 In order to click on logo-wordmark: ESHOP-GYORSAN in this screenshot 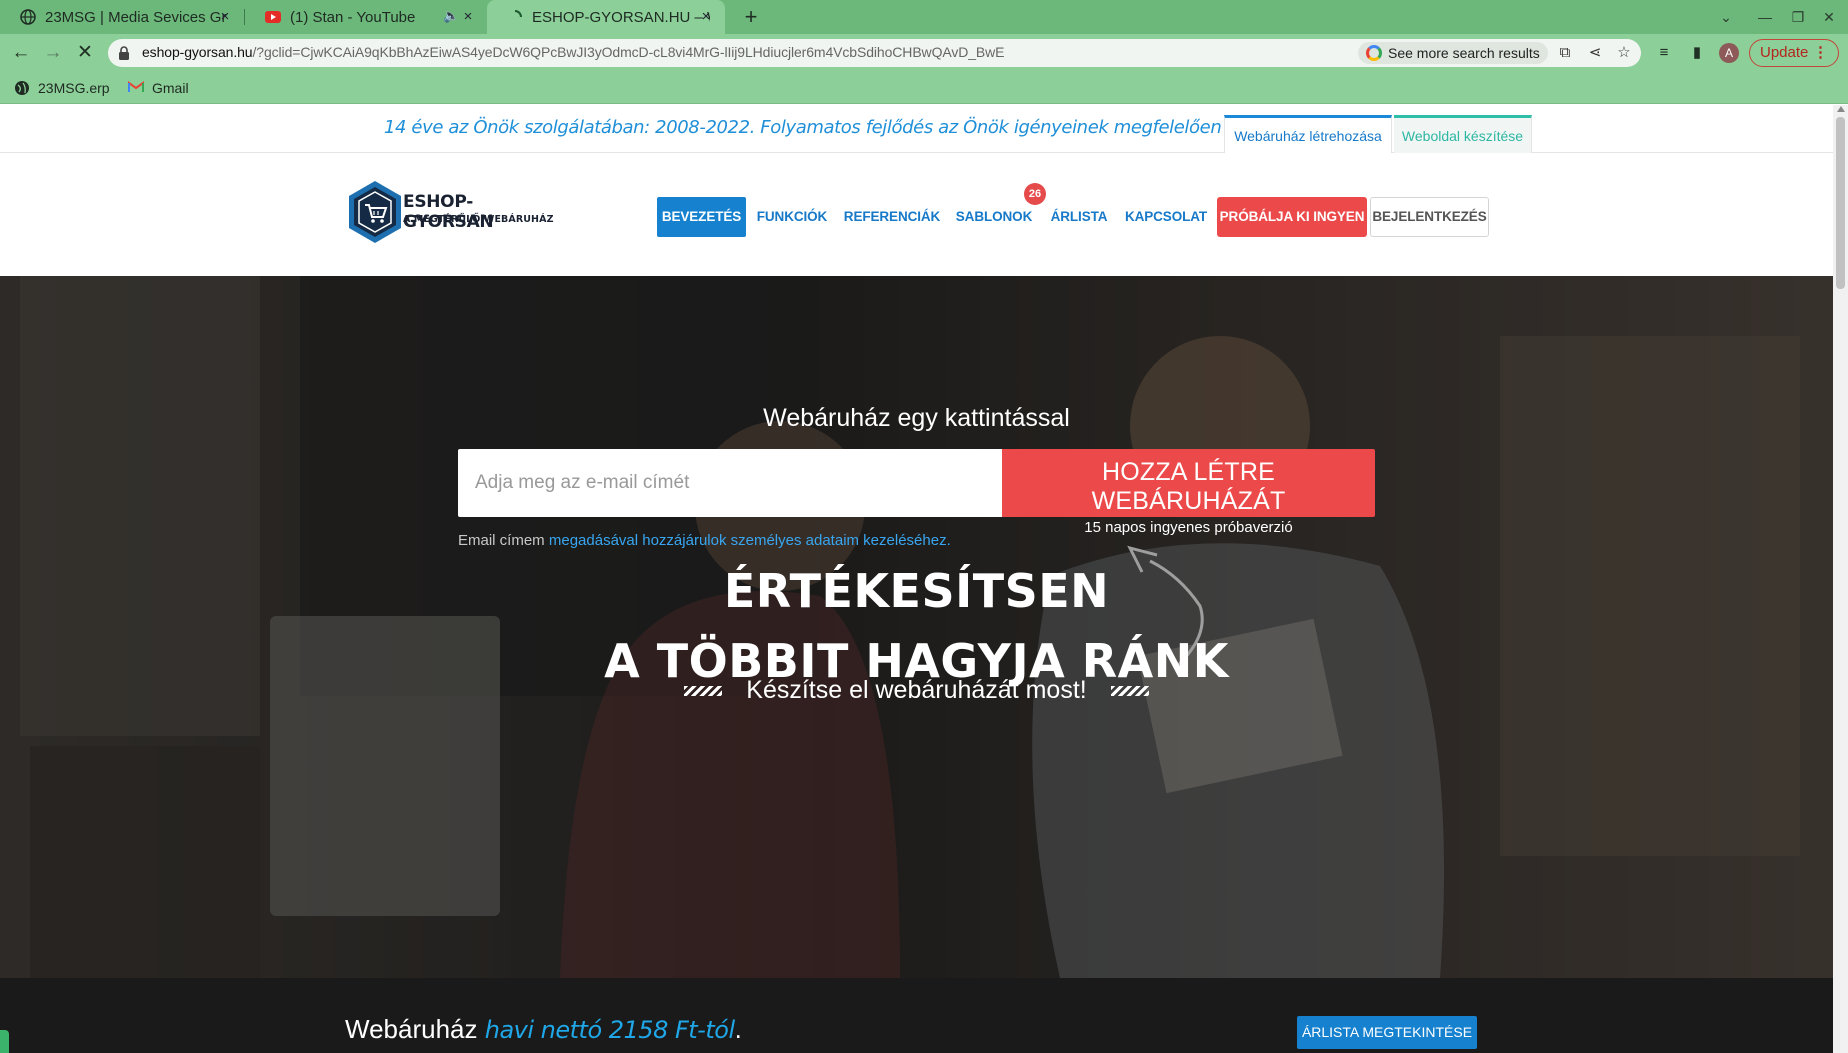, I will do `click(448, 212)`.